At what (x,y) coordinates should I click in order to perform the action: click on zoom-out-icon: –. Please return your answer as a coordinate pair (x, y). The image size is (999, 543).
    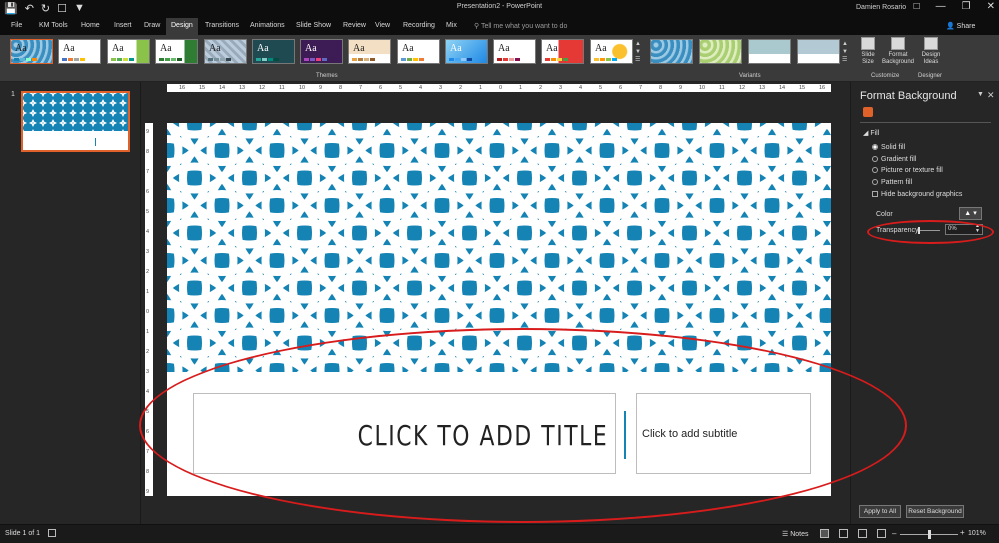
    Looking at the image, I should click on (894, 533).